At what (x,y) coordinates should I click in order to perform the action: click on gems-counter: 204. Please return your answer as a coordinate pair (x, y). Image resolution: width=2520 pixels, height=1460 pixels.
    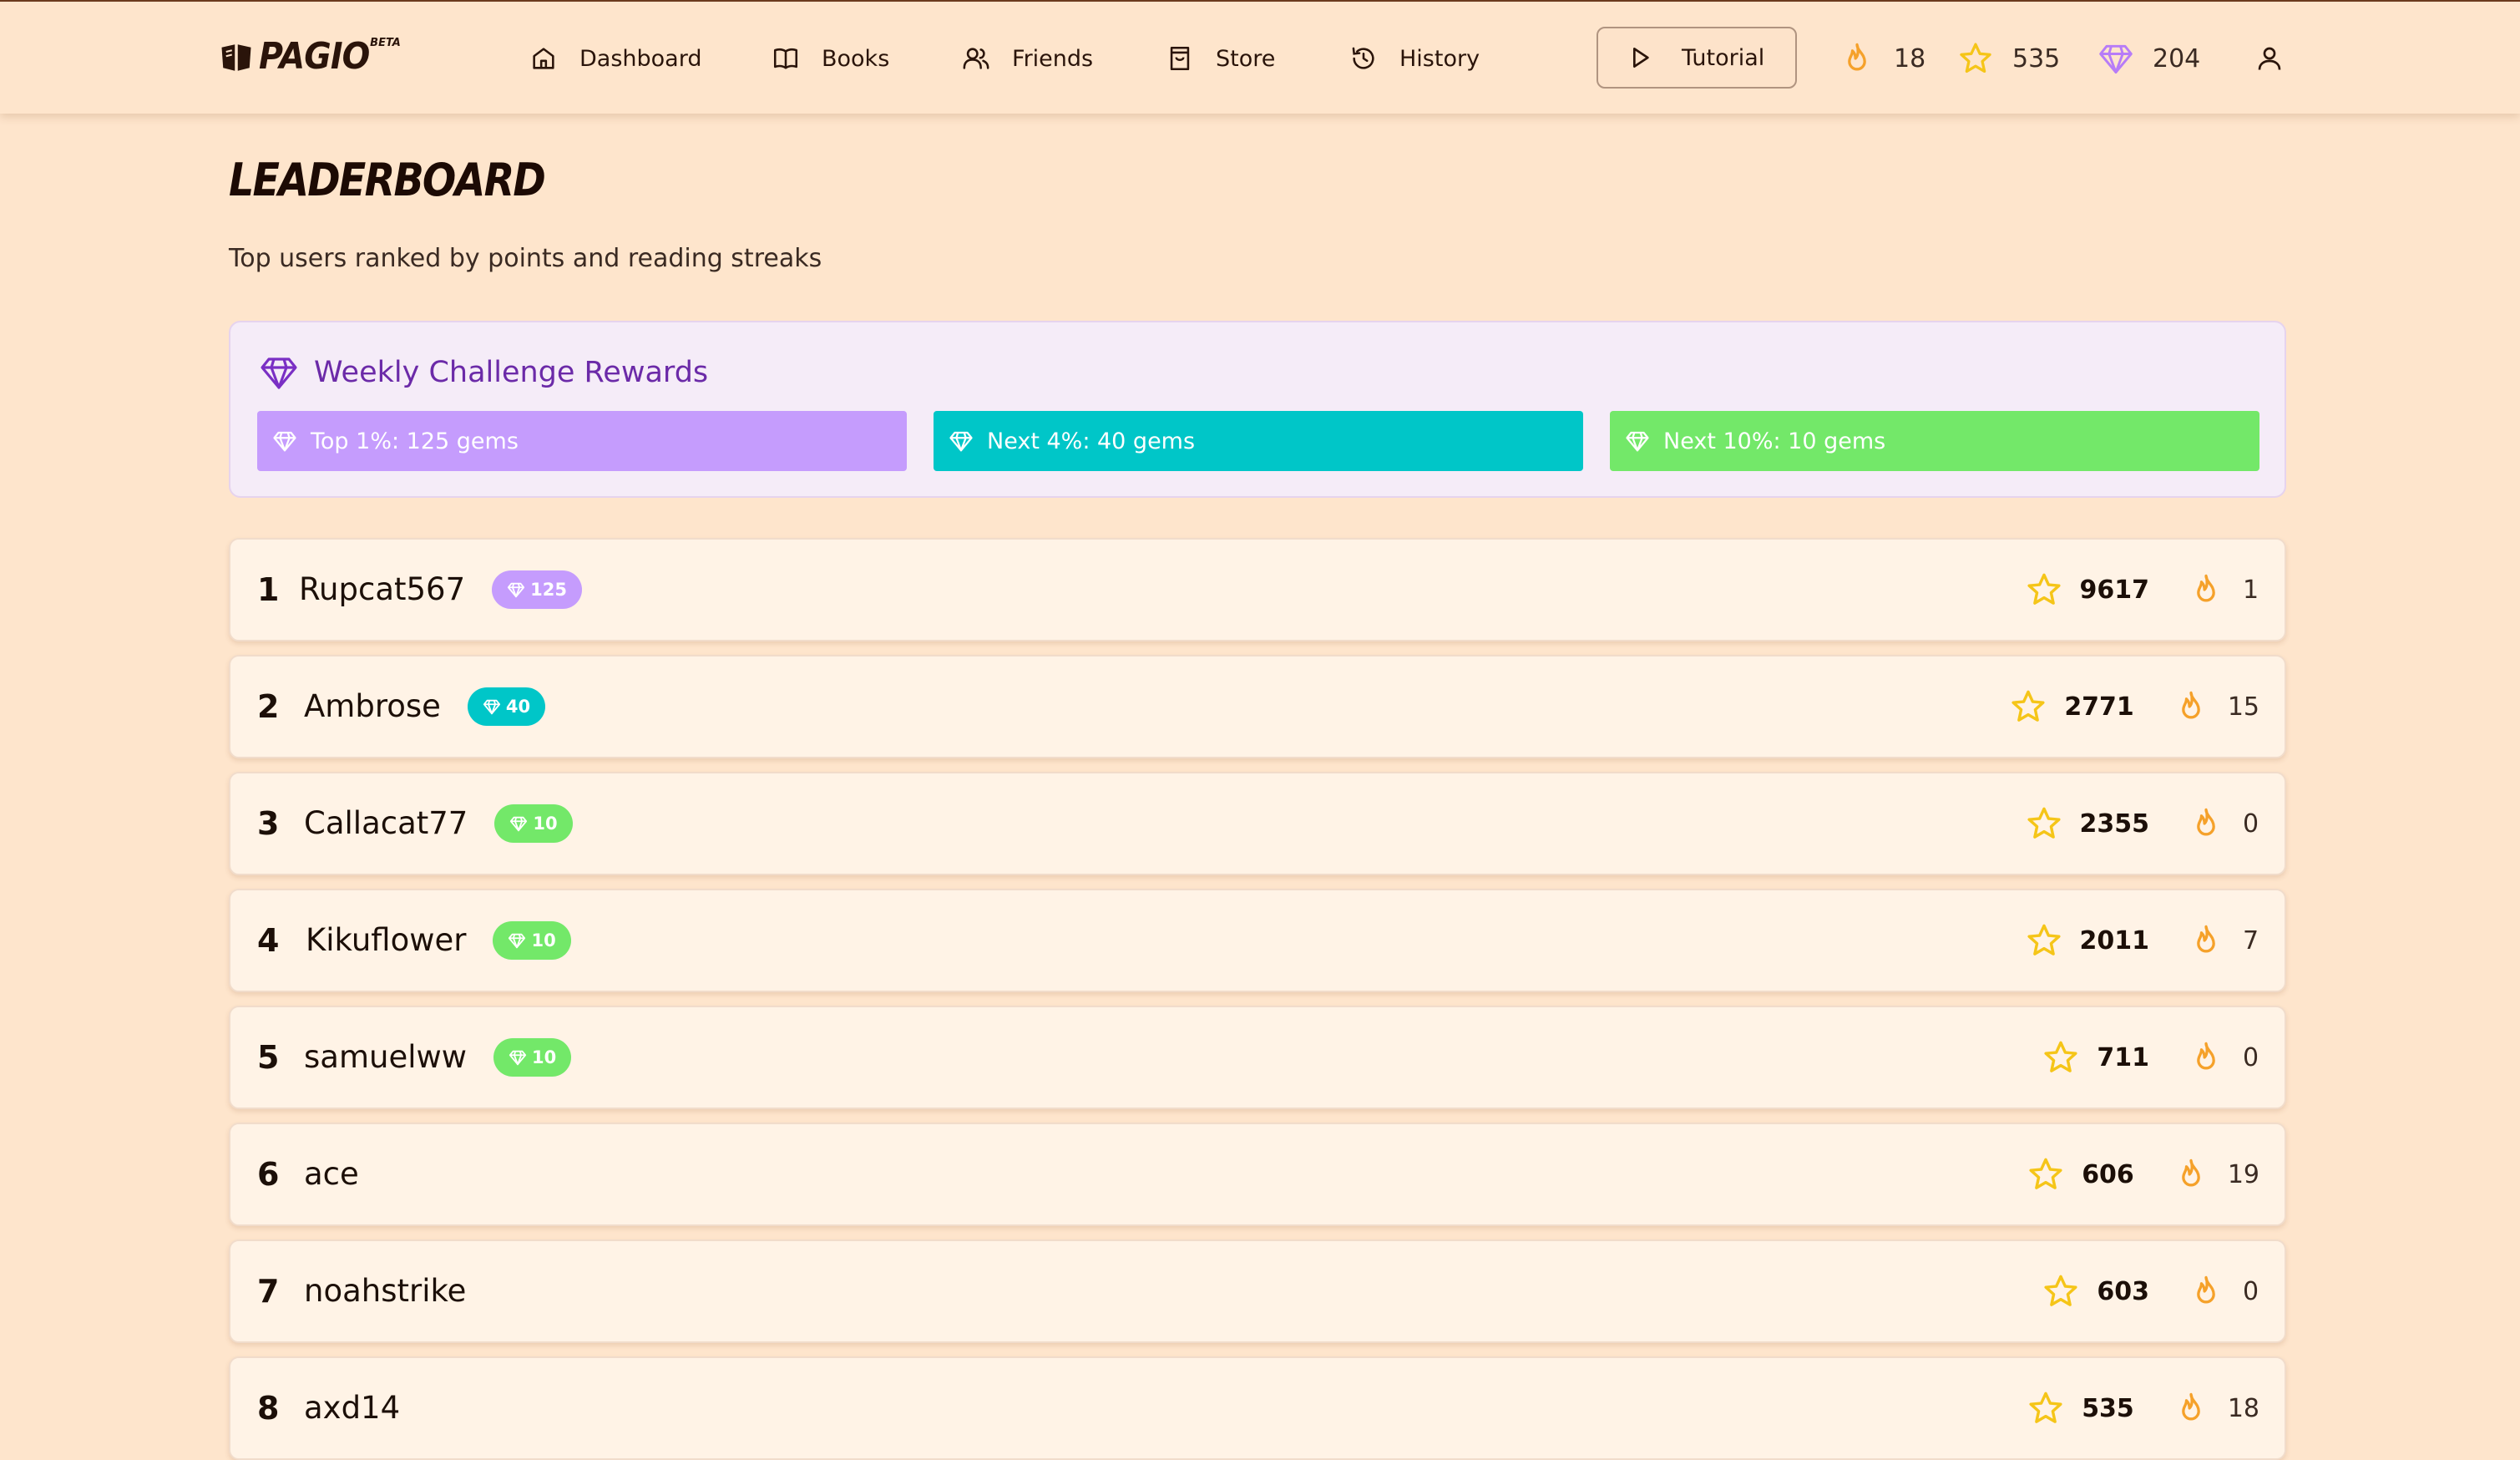
    Looking at the image, I should click on (2148, 58).